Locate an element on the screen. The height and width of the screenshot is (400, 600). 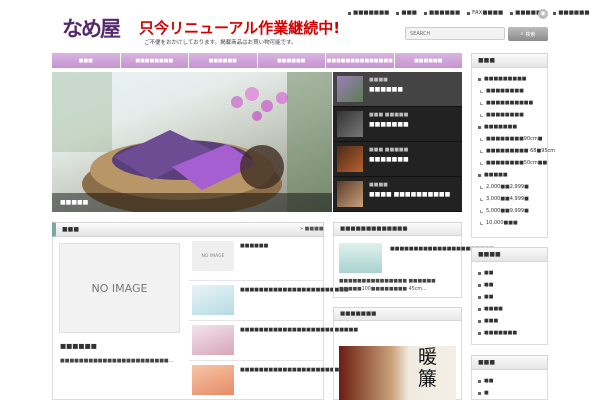
sidebar-subitem: 2,000■■2,999■ is located at coordinates (504, 187).